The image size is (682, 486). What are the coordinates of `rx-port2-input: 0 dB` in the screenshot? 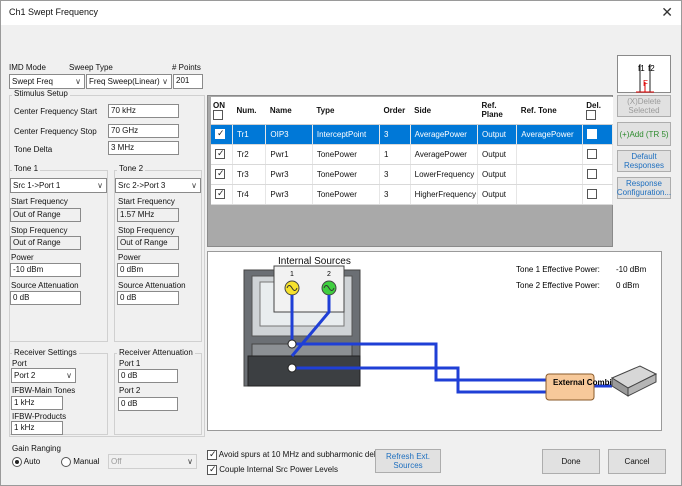 It's located at (148, 404).